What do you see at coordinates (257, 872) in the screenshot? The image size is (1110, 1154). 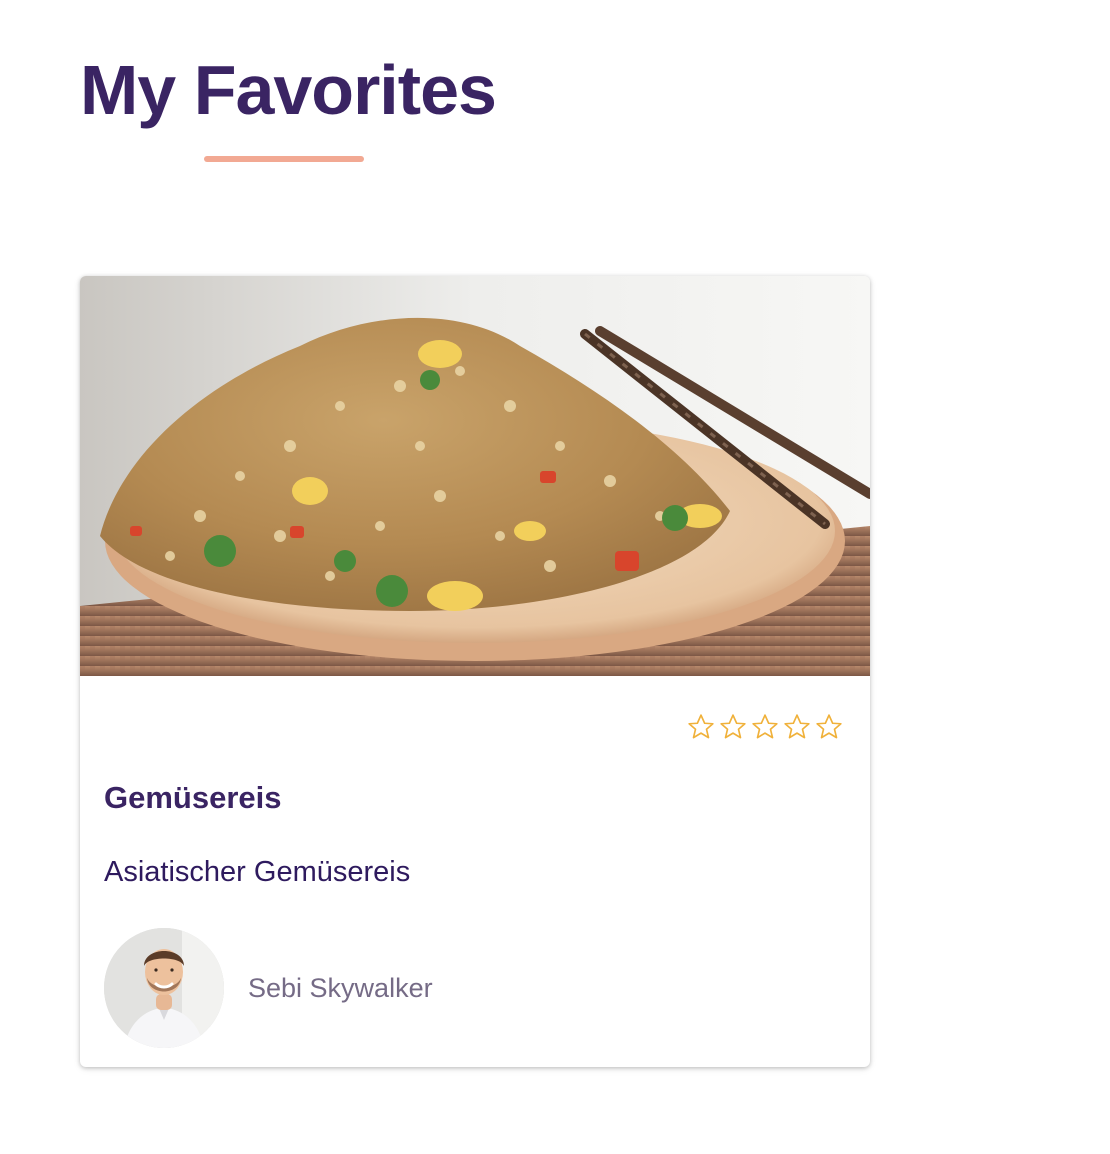 I see `recipe-description: Asiatischer Gemüsereis` at bounding box center [257, 872].